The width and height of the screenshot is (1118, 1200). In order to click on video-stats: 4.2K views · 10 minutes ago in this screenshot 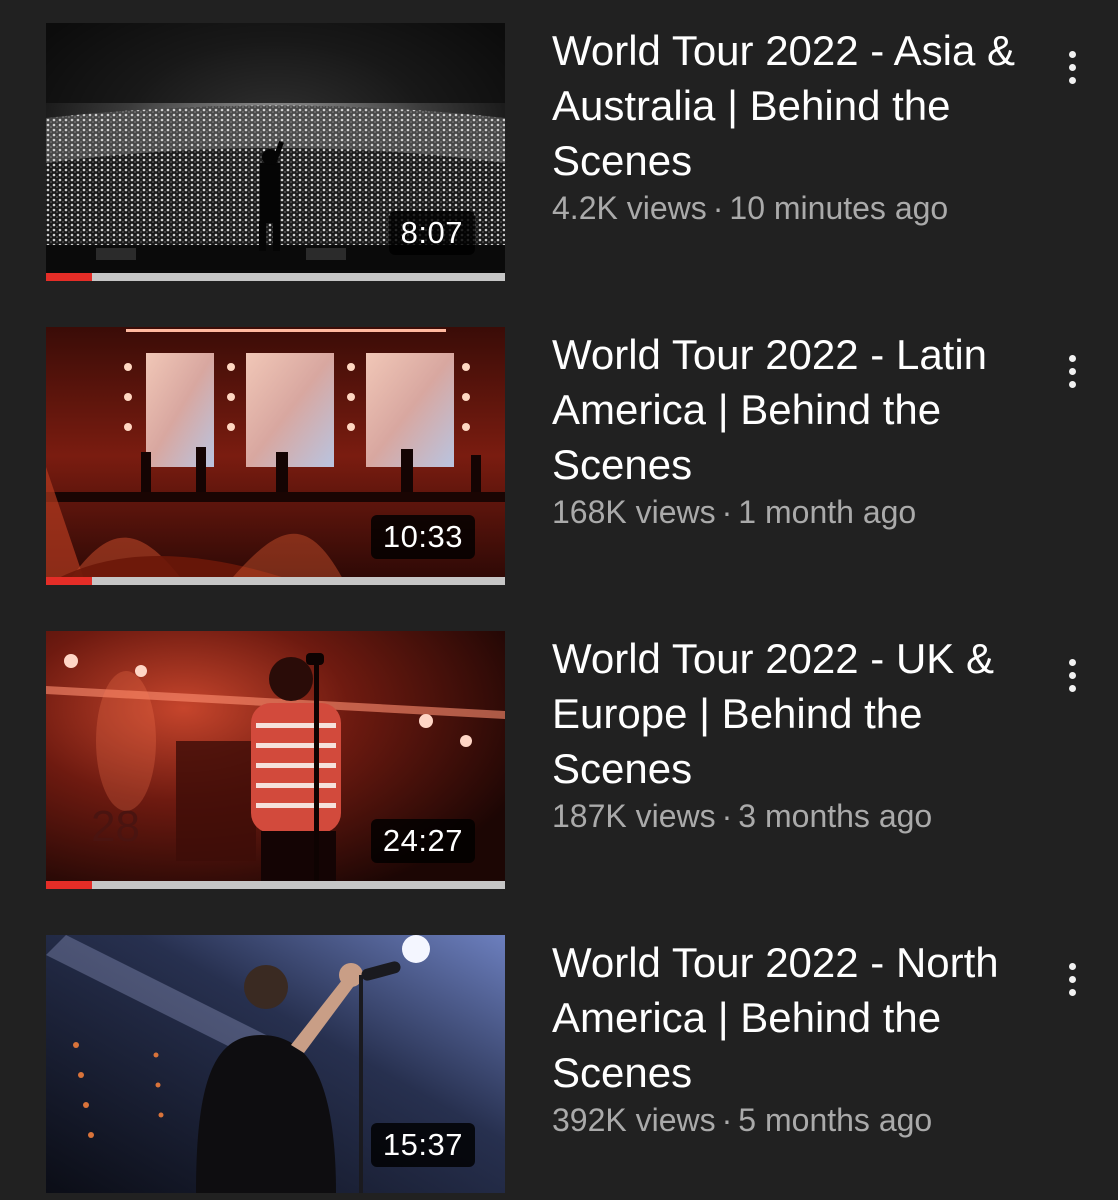, I will do `click(799, 208)`.